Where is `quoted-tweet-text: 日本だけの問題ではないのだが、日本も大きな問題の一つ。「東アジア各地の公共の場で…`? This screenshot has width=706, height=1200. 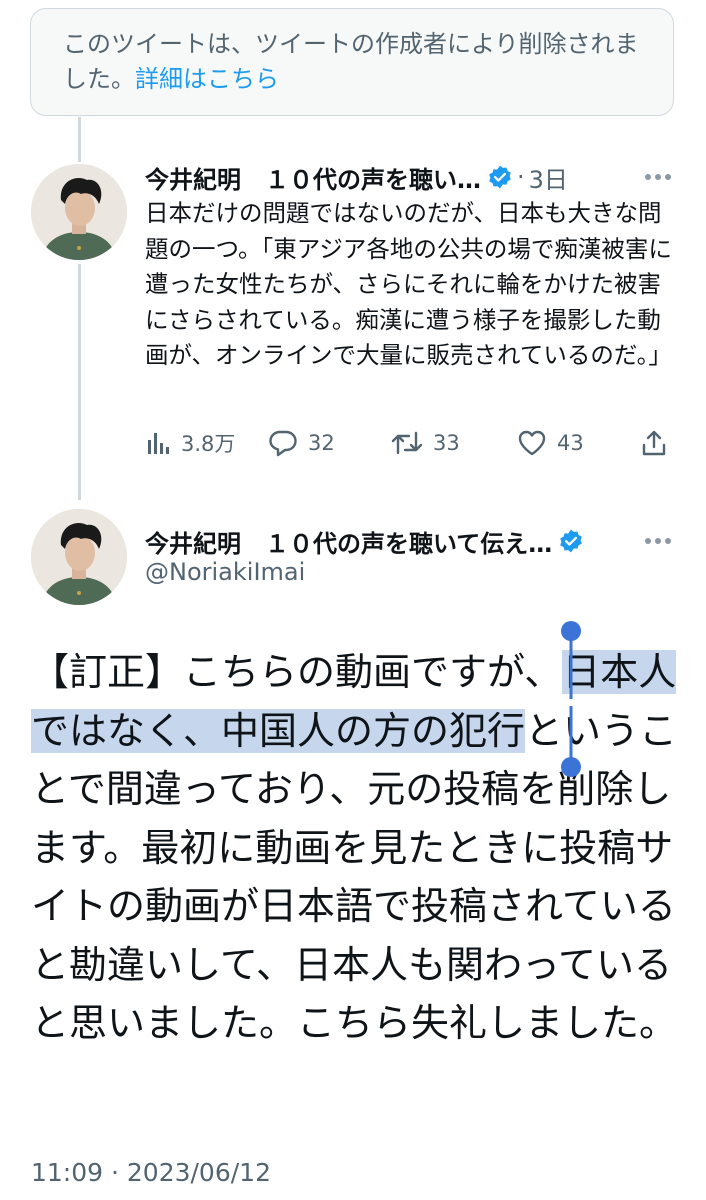
quoted-tweet-text: 日本だけの問題ではないのだが、日本も大きな問題の一つ。「東アジア各地の公共の場で… is located at coordinates (408, 284).